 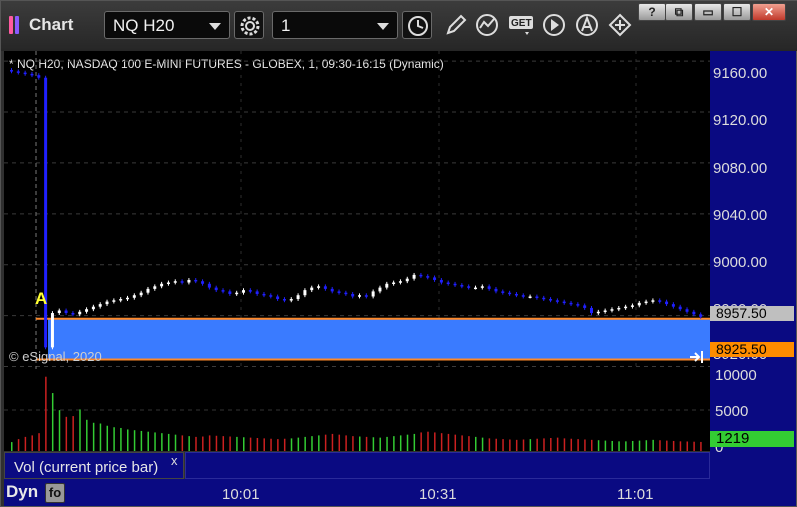 I want to click on price-band, so click(x=379, y=339).